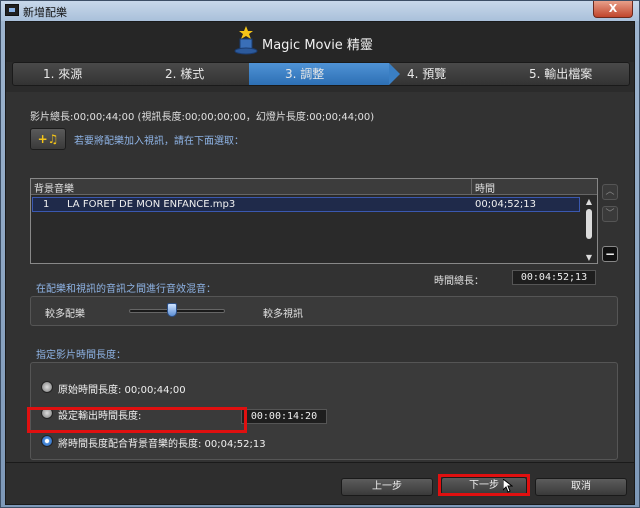 The width and height of the screenshot is (640, 508). What do you see at coordinates (560, 74) in the screenshot?
I see `step-output: 5. 輸出檔案` at bounding box center [560, 74].